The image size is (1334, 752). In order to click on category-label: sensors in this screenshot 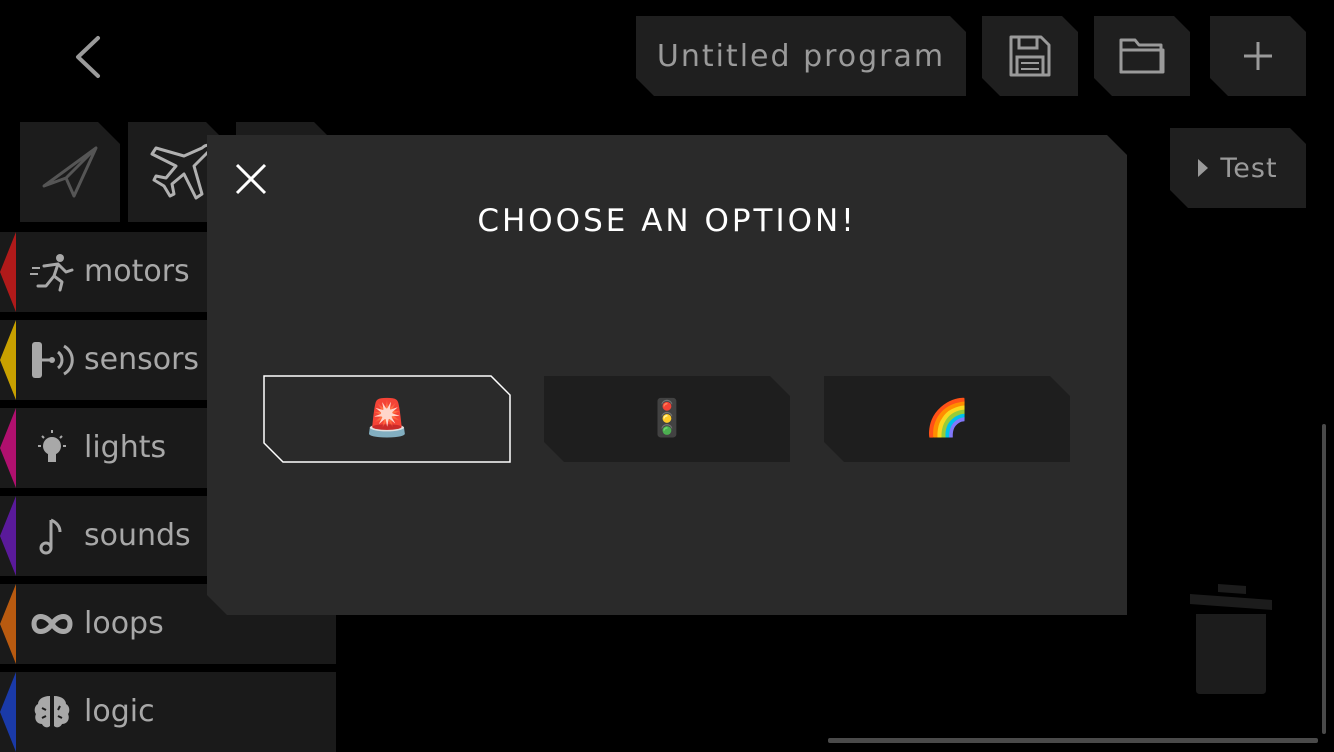, I will do `click(142, 359)`.